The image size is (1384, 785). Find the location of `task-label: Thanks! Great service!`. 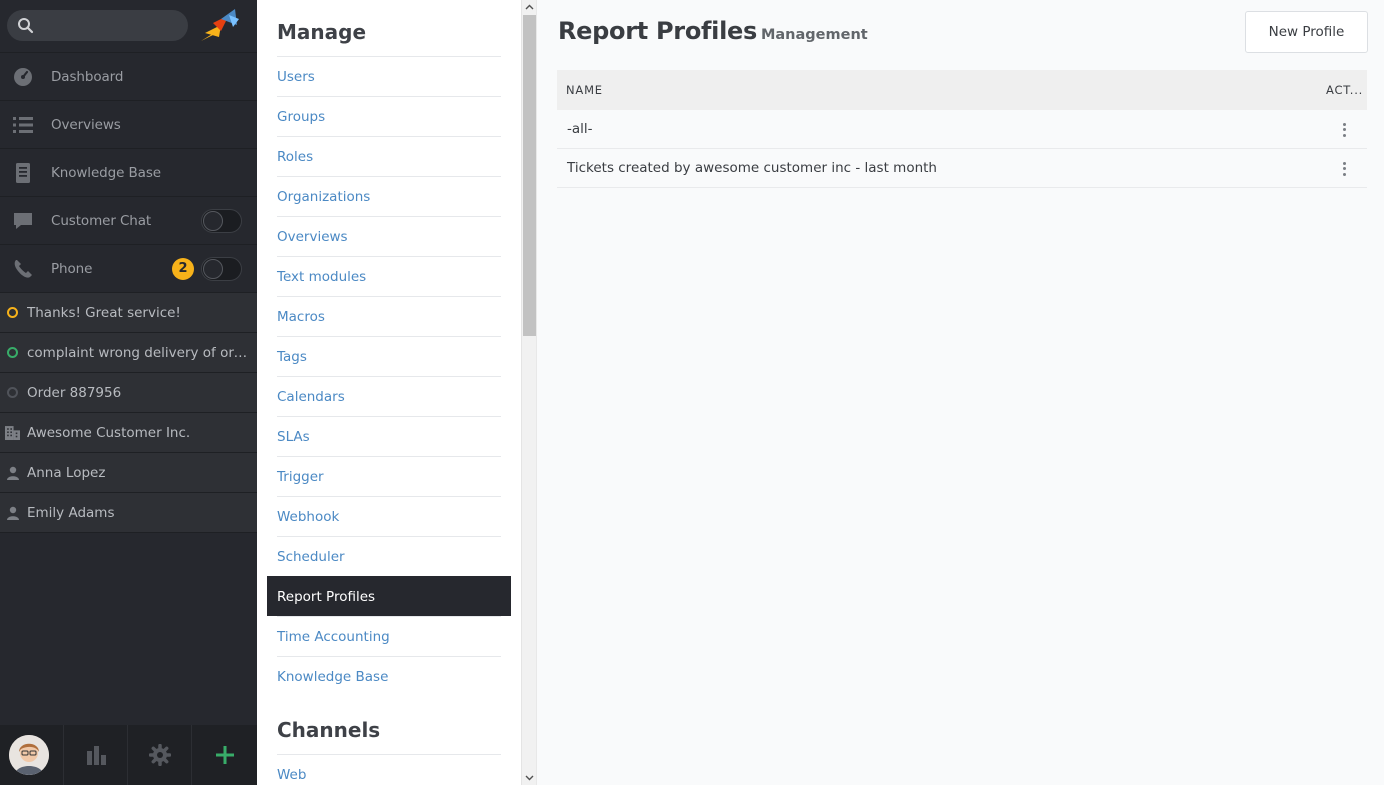

task-label: Thanks! Great service! is located at coordinates (104, 312).